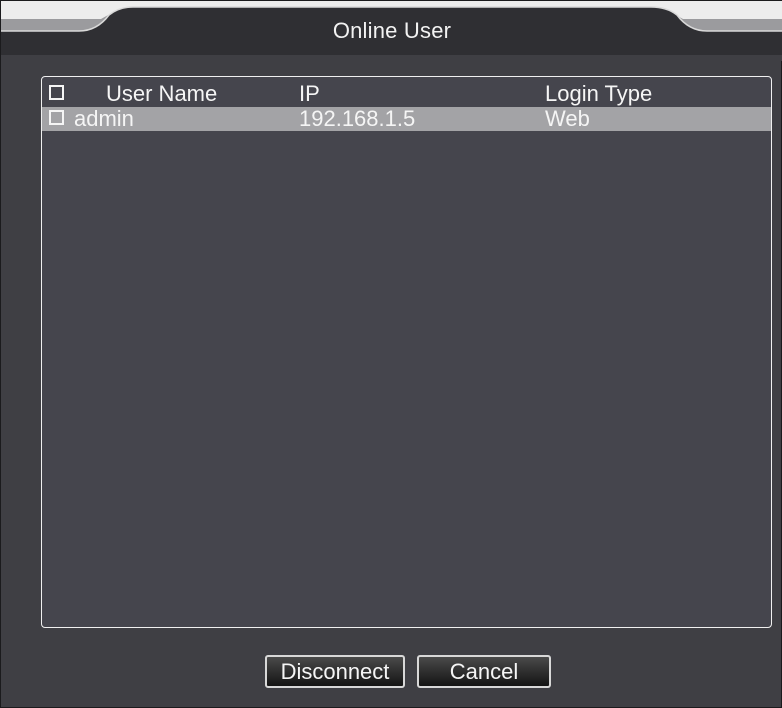 Image resolution: width=782 pixels, height=708 pixels. I want to click on column-header-ip: IP, so click(309, 94).